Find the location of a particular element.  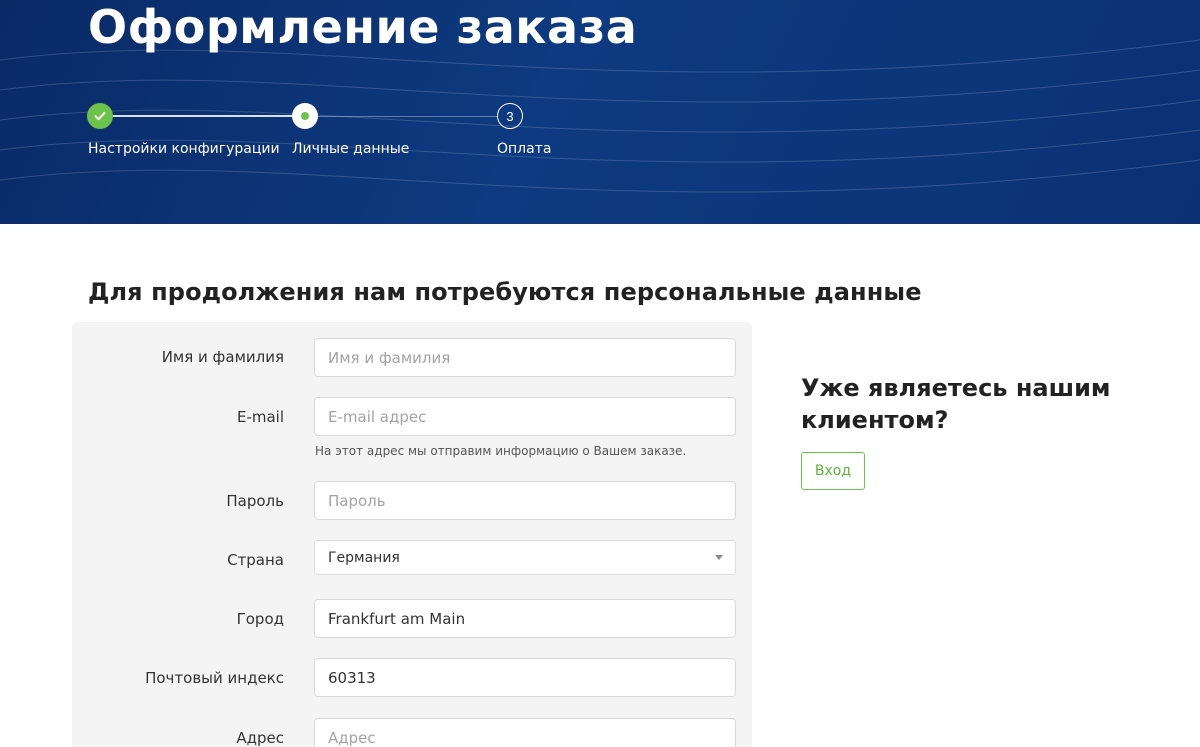

dot-icon is located at coordinates (305, 116).